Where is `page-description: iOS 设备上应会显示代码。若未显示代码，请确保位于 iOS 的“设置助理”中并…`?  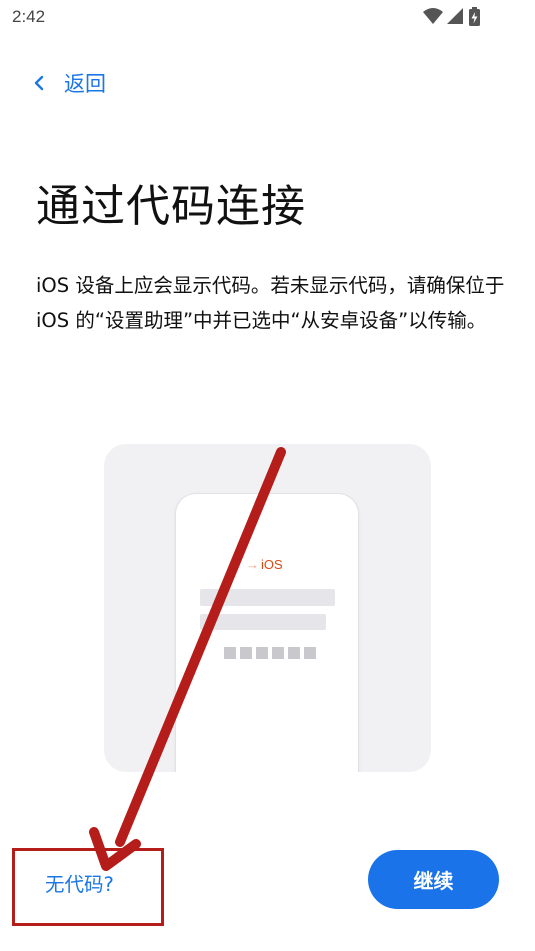
page-description: iOS 设备上应会显示代码。若未显示代码，请确保位于 iOS 的“设置助理”中并… is located at coordinates (270, 303).